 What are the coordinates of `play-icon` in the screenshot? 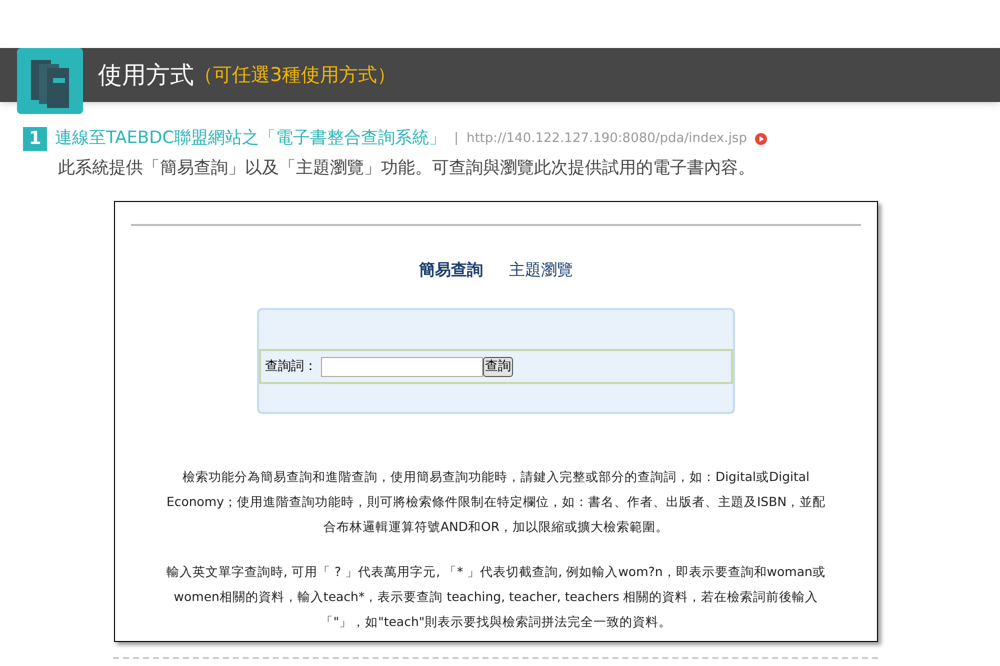 It's located at (760, 138).